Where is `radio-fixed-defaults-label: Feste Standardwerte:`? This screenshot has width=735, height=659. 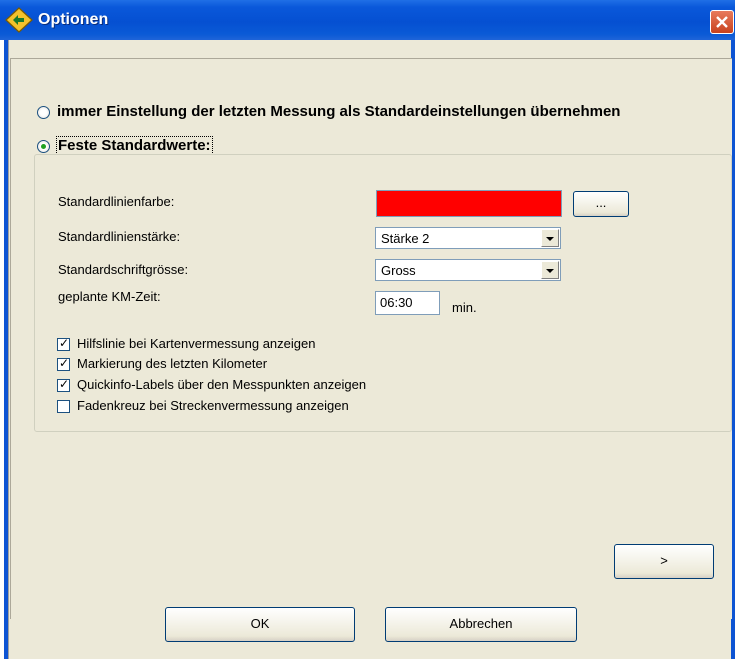
radio-fixed-defaults-label: Feste Standardwerte: is located at coordinates (134, 145).